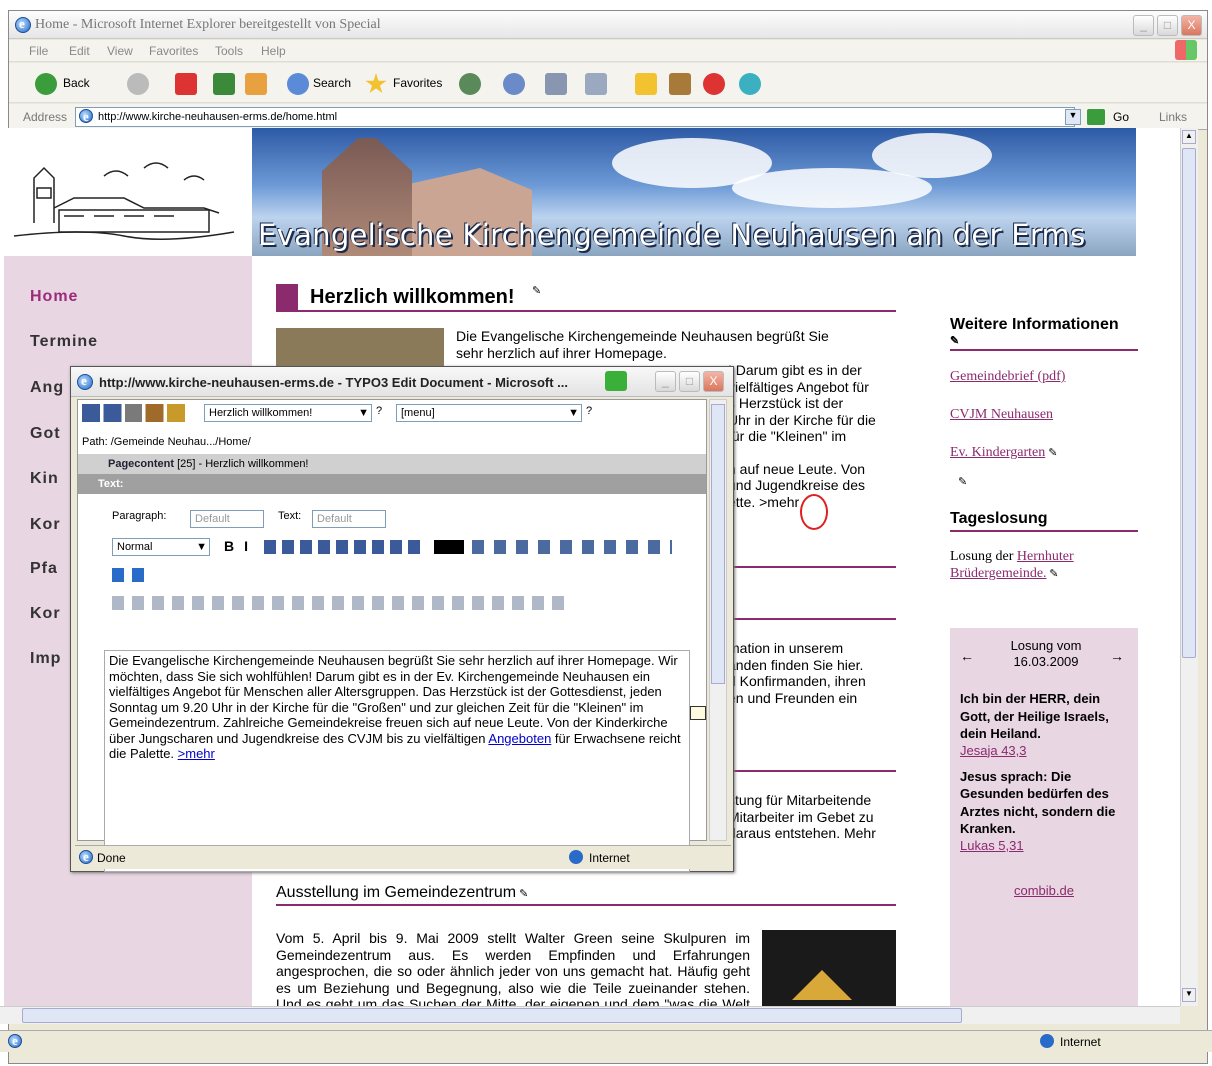 The image size is (1212, 1066). What do you see at coordinates (54, 297) in the screenshot?
I see `nav-home: Home` at bounding box center [54, 297].